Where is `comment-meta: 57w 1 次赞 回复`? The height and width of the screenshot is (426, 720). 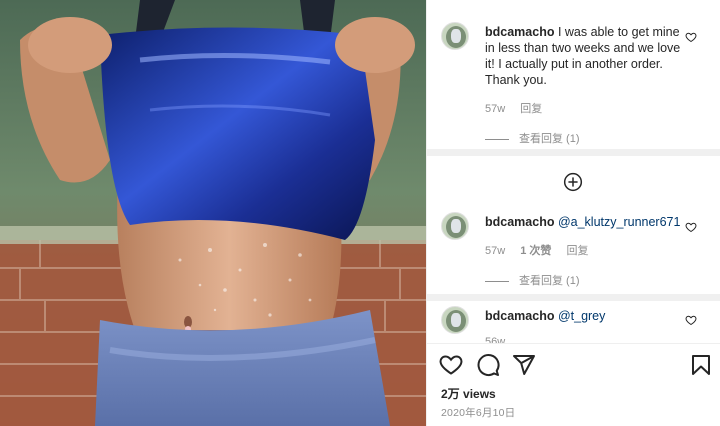
comment-meta: 57w 1 次赞 回复 is located at coordinates (543, 250).